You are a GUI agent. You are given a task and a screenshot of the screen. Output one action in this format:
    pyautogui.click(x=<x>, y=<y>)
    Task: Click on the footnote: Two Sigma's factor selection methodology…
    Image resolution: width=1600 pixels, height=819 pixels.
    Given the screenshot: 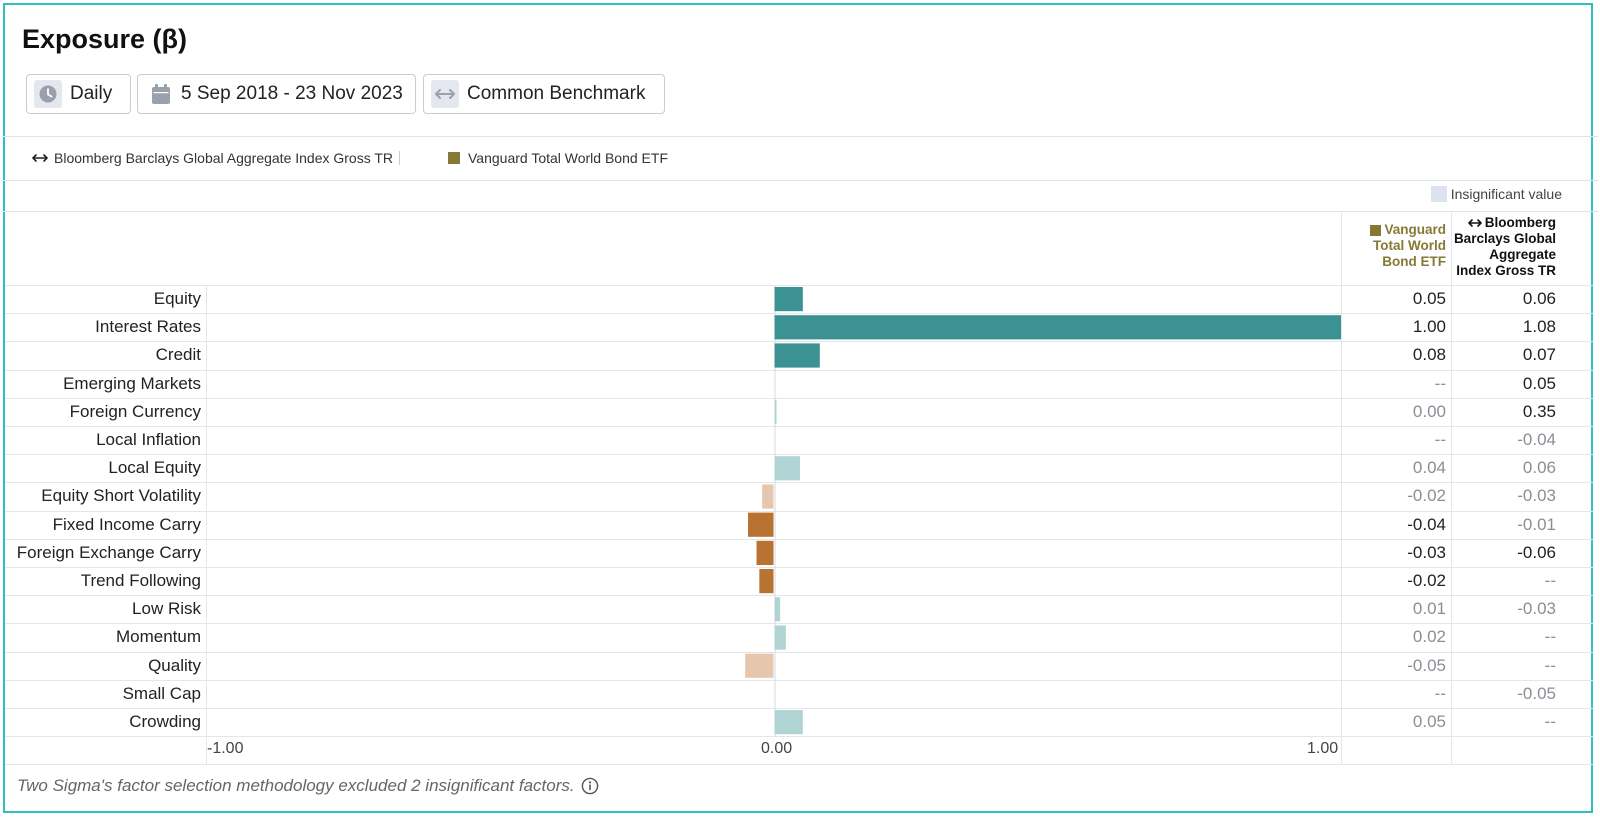 What is the action you would take?
    pyautogui.click(x=308, y=786)
    